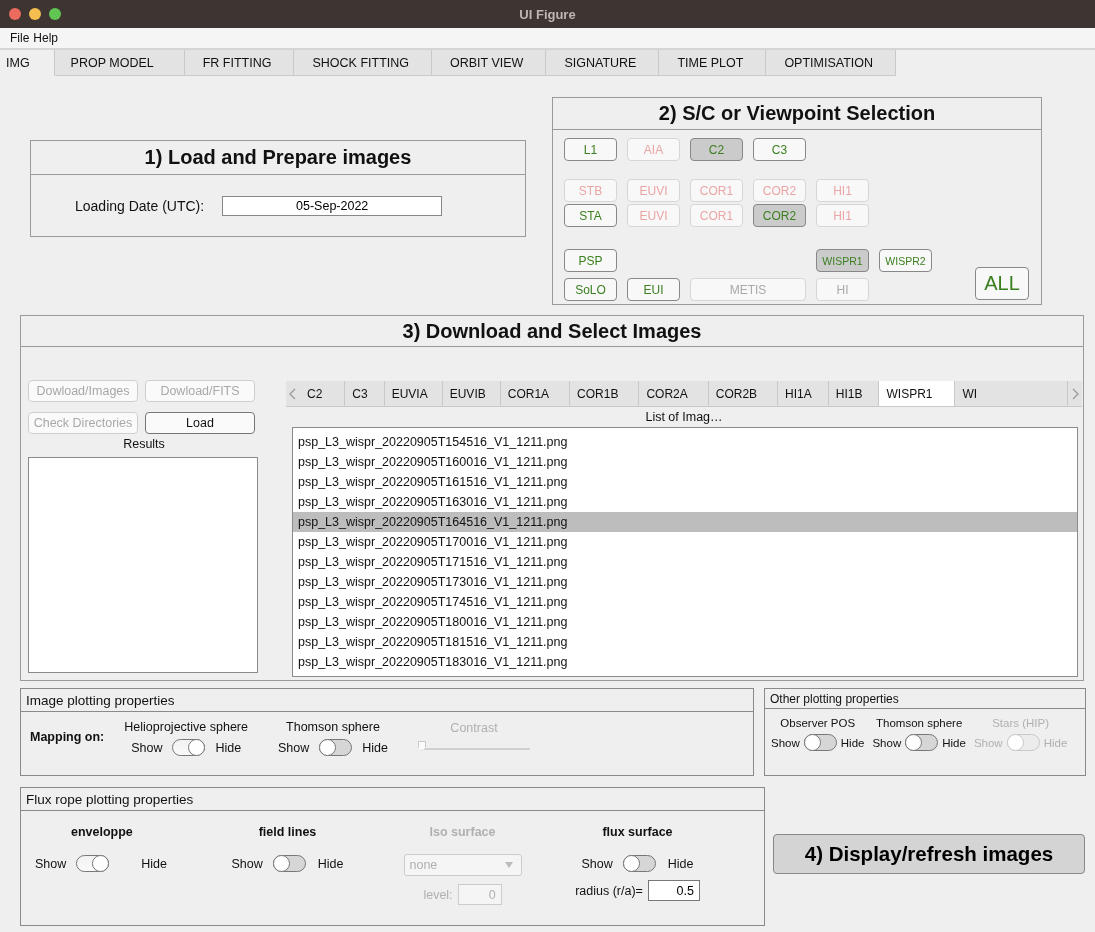 This screenshot has width=1095, height=932. What do you see at coordinates (462, 832) in the screenshot?
I see `option-label: Iso surface` at bounding box center [462, 832].